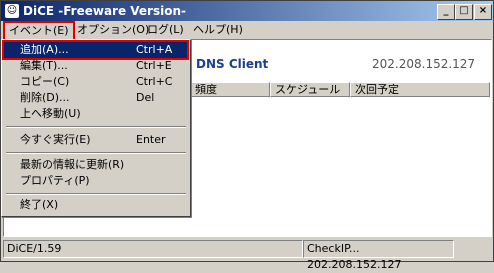 This screenshot has width=494, height=273. Describe the element at coordinates (165, 30) in the screenshot. I see `menu-log: ログ(L)` at that location.